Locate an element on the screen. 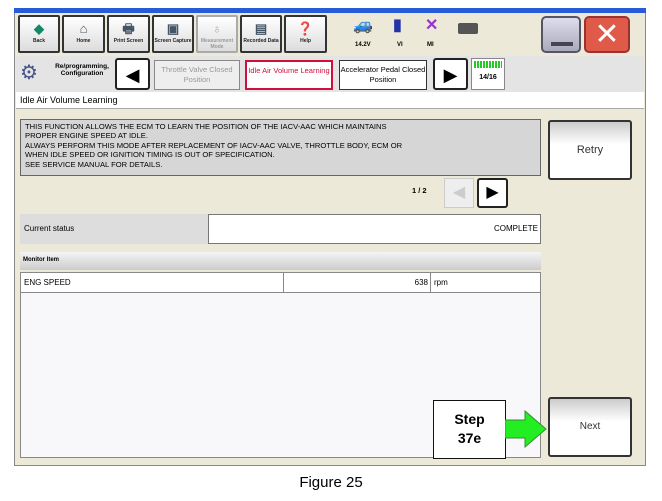 Image resolution: width=662 pixels, height=501 pixels. reprogramming-icon: ⚙ is located at coordinates (29, 73).